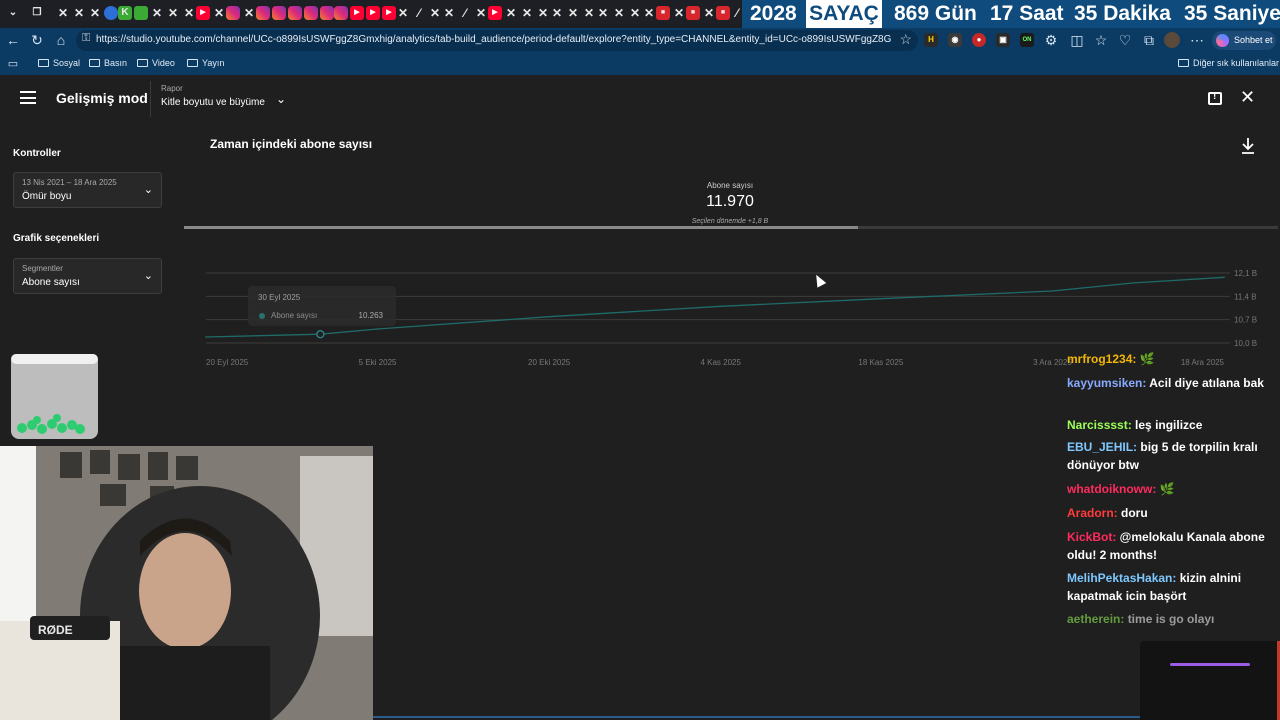 This screenshot has height=720, width=1280. I want to click on tab-kick-icon: K, so click(125, 13).